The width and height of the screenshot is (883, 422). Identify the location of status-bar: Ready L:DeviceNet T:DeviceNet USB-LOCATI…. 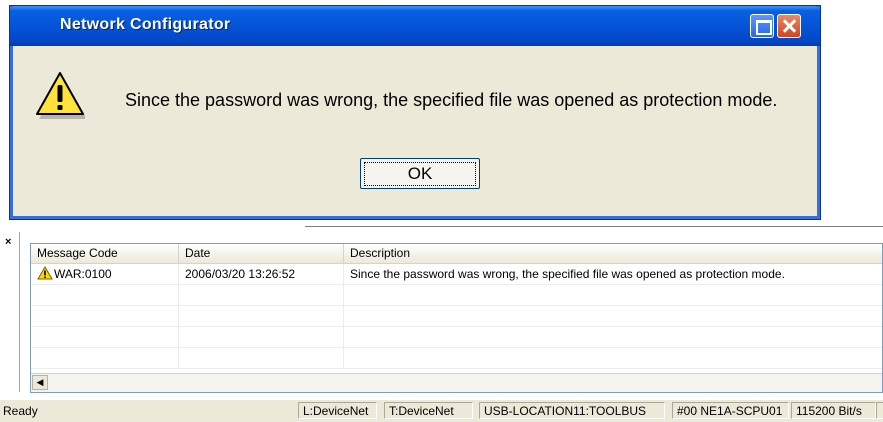
(441, 410).